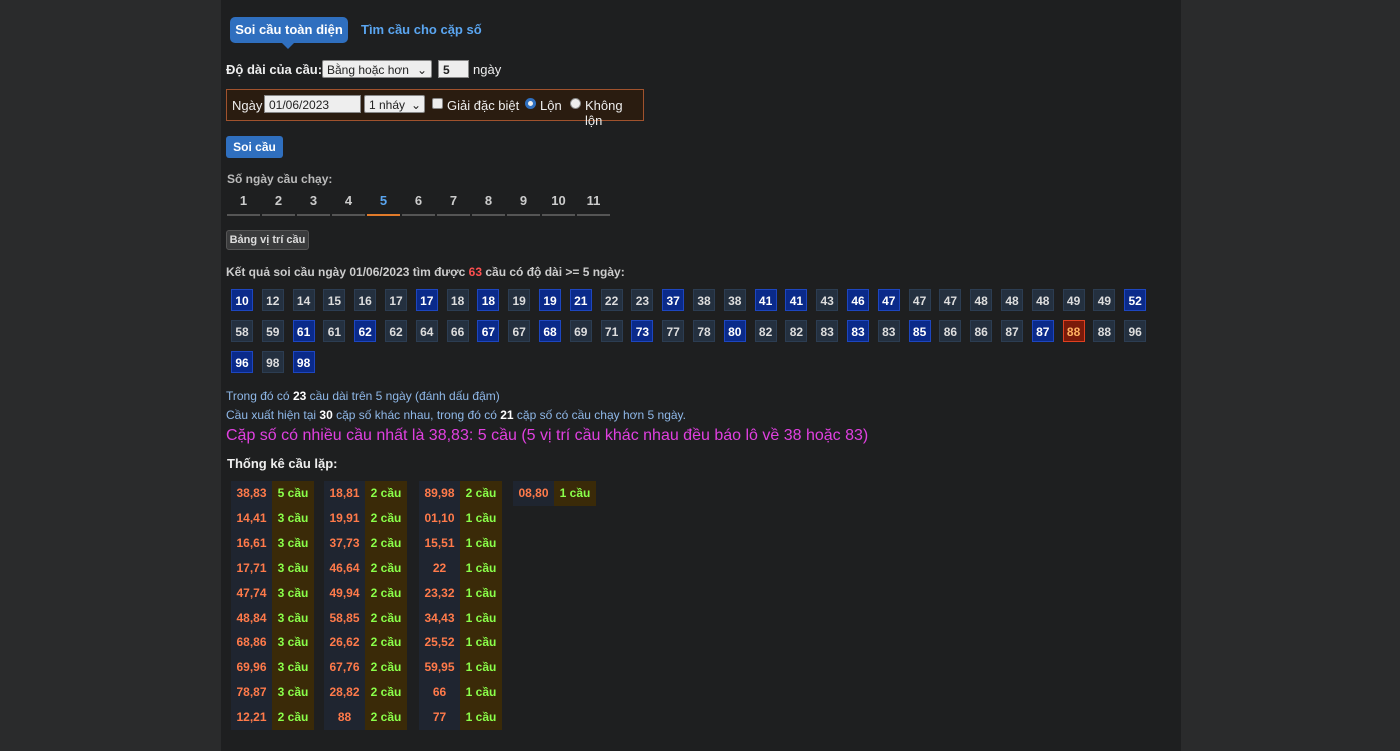  What do you see at coordinates (243, 203) in the screenshot?
I see `day-tab-1: 1` at bounding box center [243, 203].